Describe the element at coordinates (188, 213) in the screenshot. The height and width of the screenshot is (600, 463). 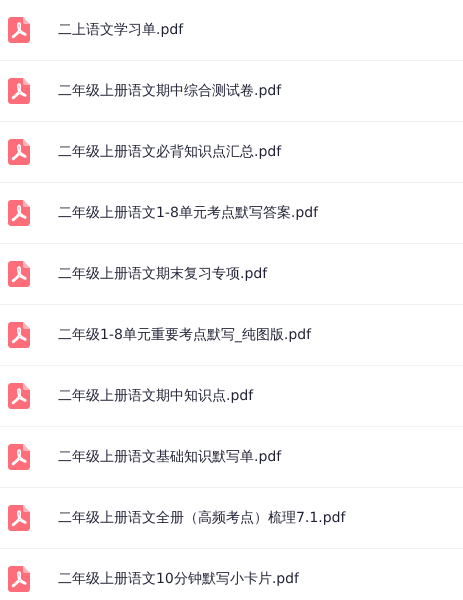
I see `file-name: 二年级上册语文1-8单元考点默写答案.pdf` at that location.